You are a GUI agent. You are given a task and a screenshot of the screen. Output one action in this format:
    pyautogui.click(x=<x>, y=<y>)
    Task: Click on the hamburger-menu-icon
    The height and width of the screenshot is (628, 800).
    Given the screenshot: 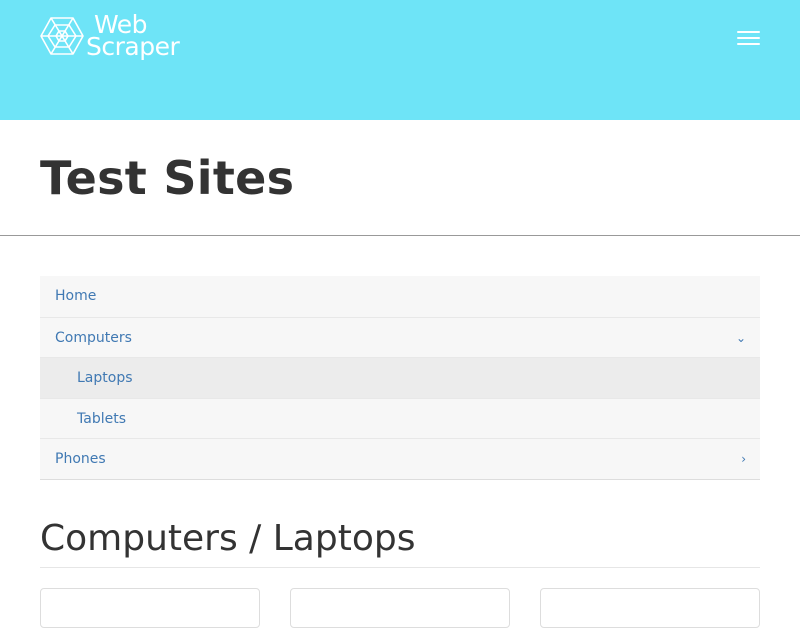 What is the action you would take?
    pyautogui.click(x=749, y=38)
    